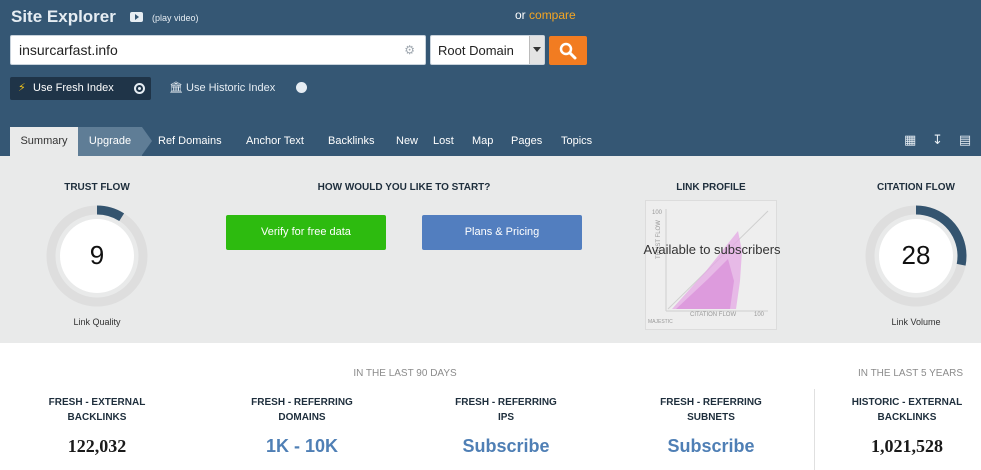  I want to click on download-icon: ↧, so click(938, 140).